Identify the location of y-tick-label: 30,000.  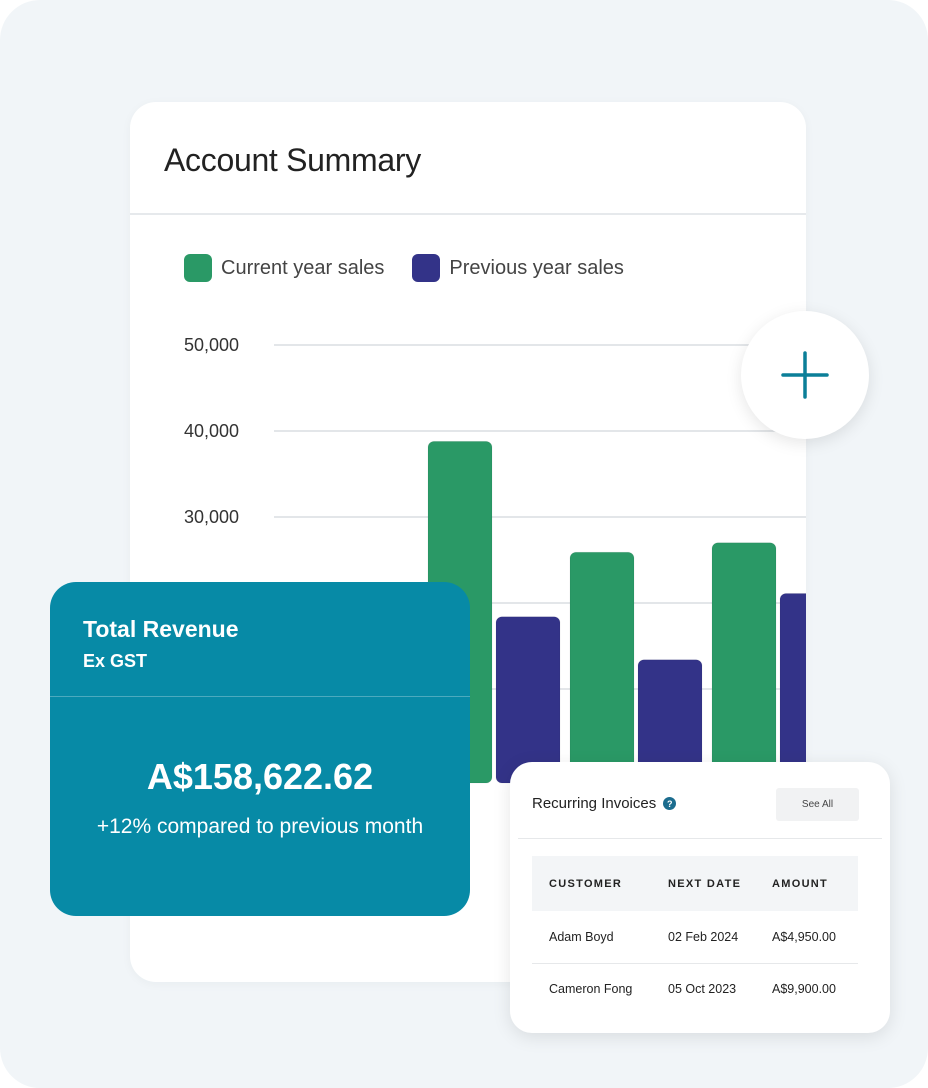
(211, 517).